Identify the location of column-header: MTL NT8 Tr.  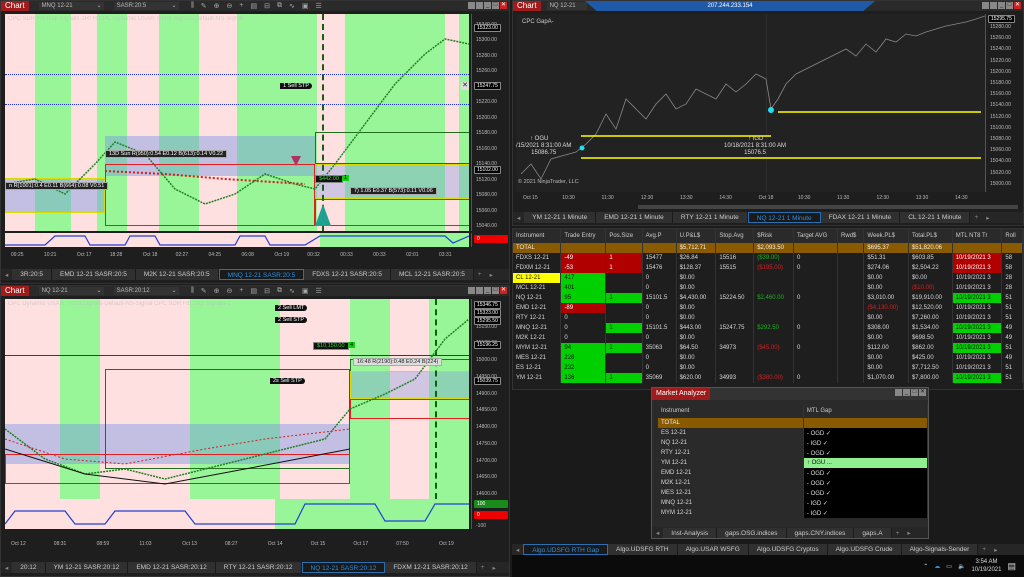
(977, 236).